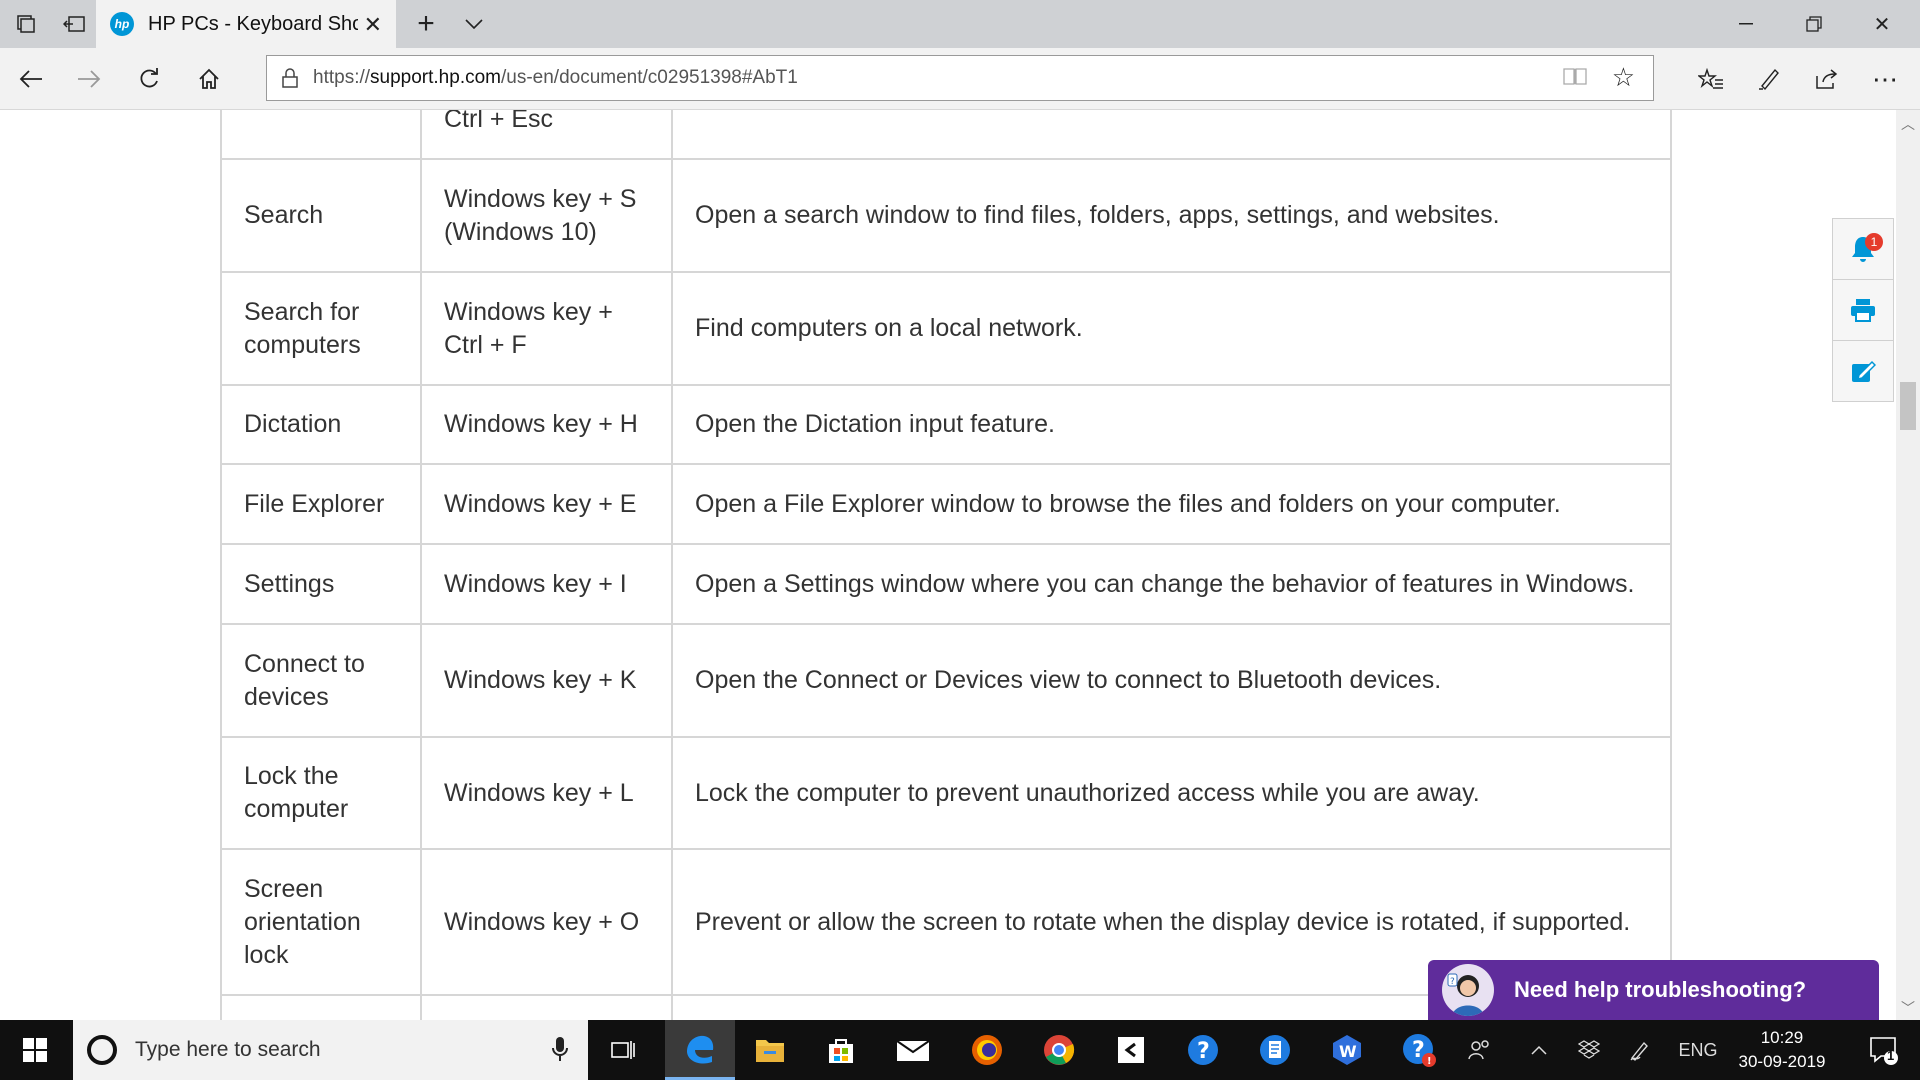 The width and height of the screenshot is (1920, 1080). What do you see at coordinates (1769, 79) in the screenshot?
I see `notes-pen-icon` at bounding box center [1769, 79].